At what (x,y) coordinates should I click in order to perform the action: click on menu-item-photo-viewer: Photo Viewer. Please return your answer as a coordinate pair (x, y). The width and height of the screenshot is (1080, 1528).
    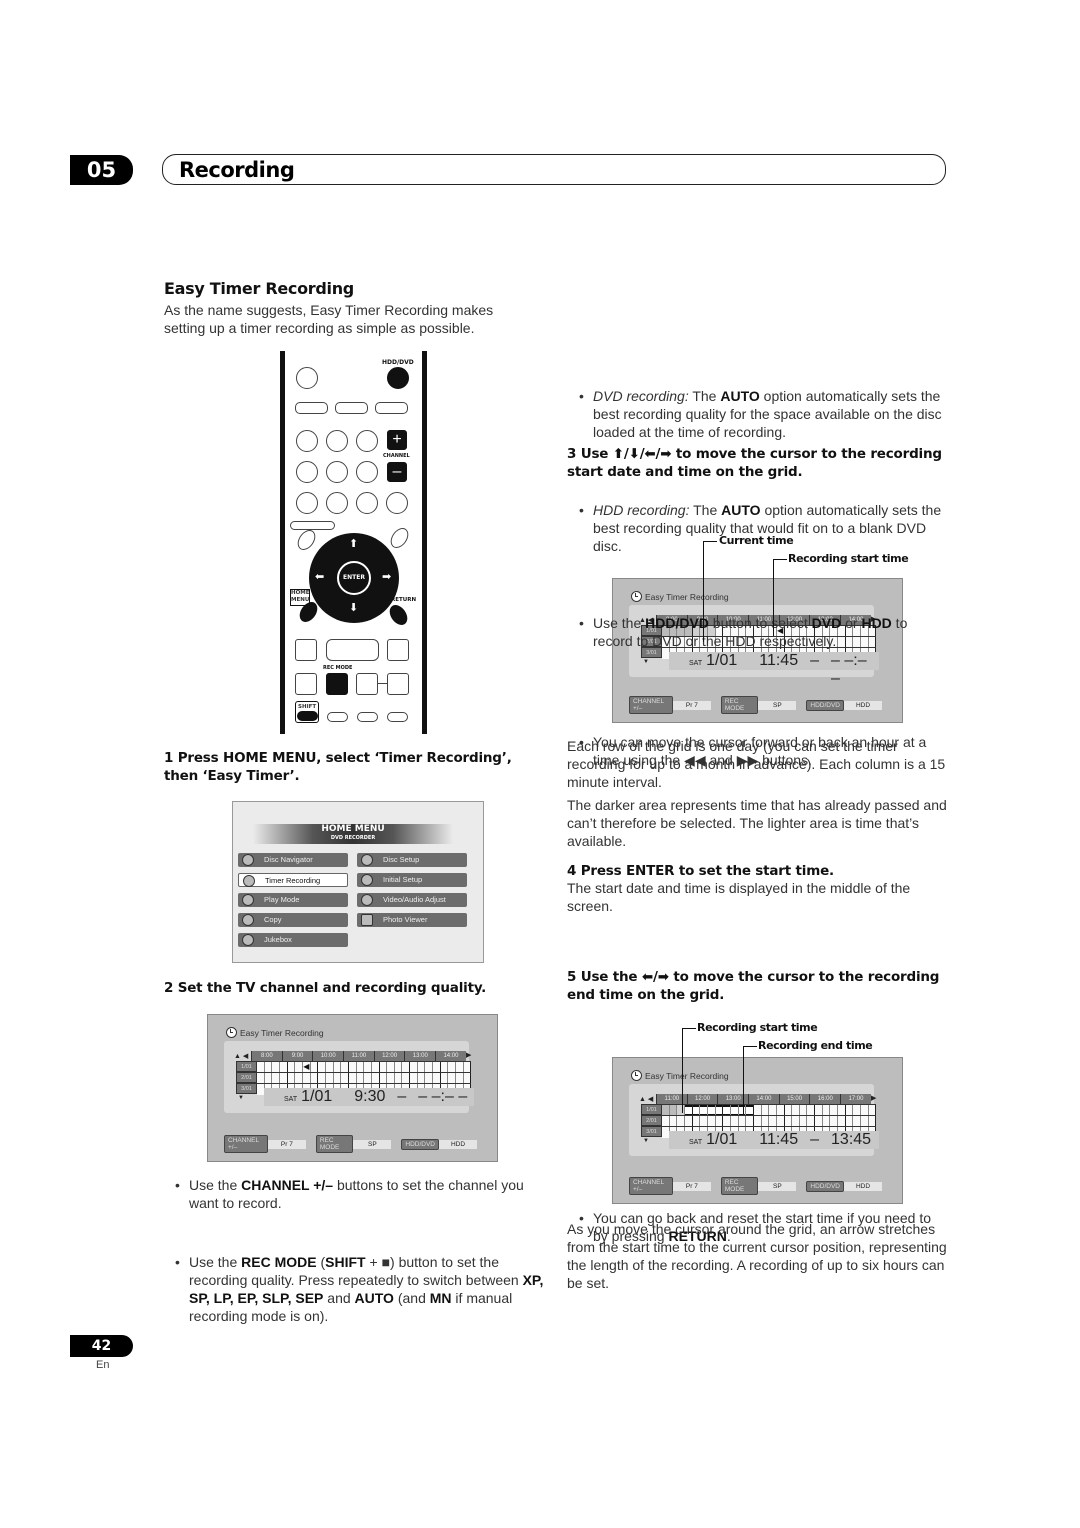
    Looking at the image, I should click on (412, 920).